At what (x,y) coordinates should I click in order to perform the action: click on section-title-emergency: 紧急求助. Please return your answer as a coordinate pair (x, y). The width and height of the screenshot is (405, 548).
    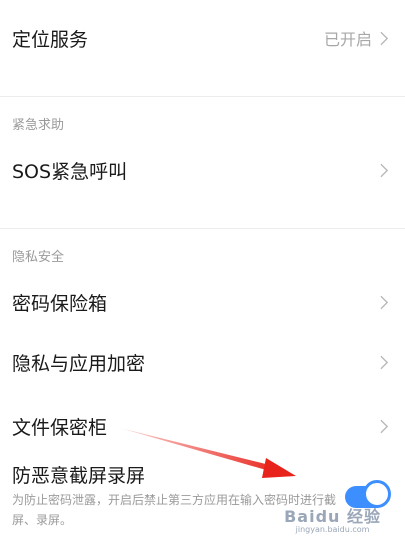
    Looking at the image, I should click on (38, 125).